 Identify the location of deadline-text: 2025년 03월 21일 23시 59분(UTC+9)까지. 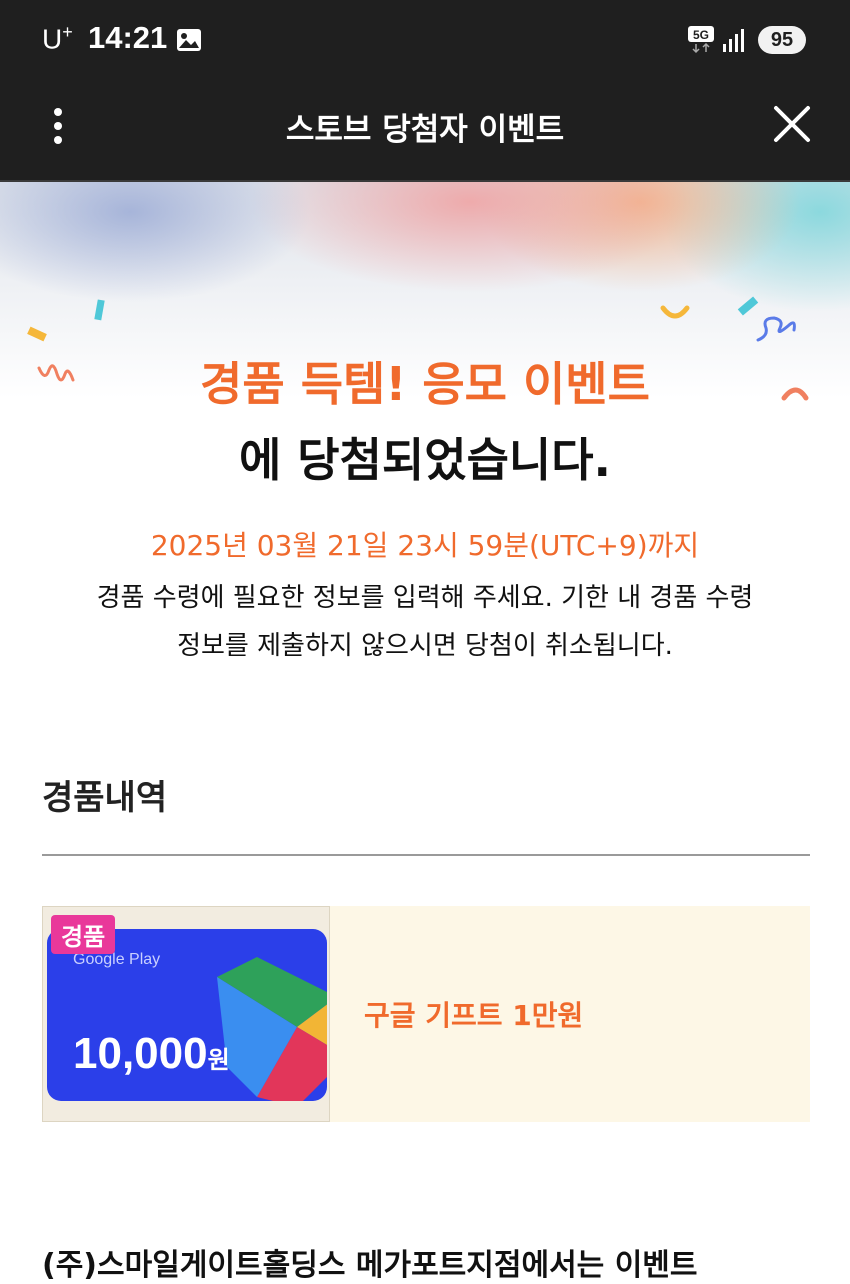
(425, 545).